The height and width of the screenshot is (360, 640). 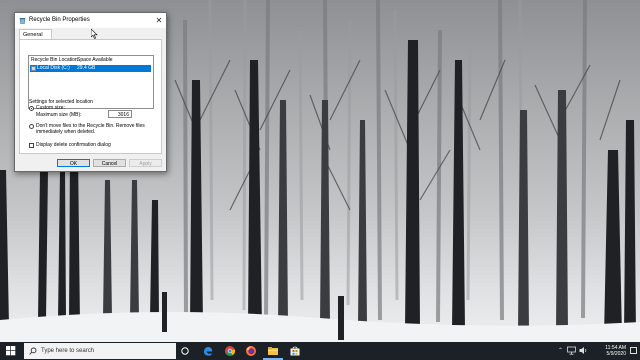 What do you see at coordinates (31, 126) in the screenshot?
I see `dont-move-files-radio` at bounding box center [31, 126].